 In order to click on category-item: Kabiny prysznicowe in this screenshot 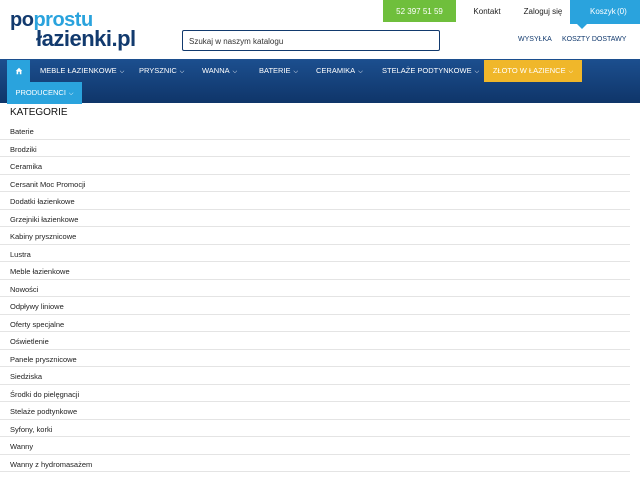, I will do `click(315, 236)`.